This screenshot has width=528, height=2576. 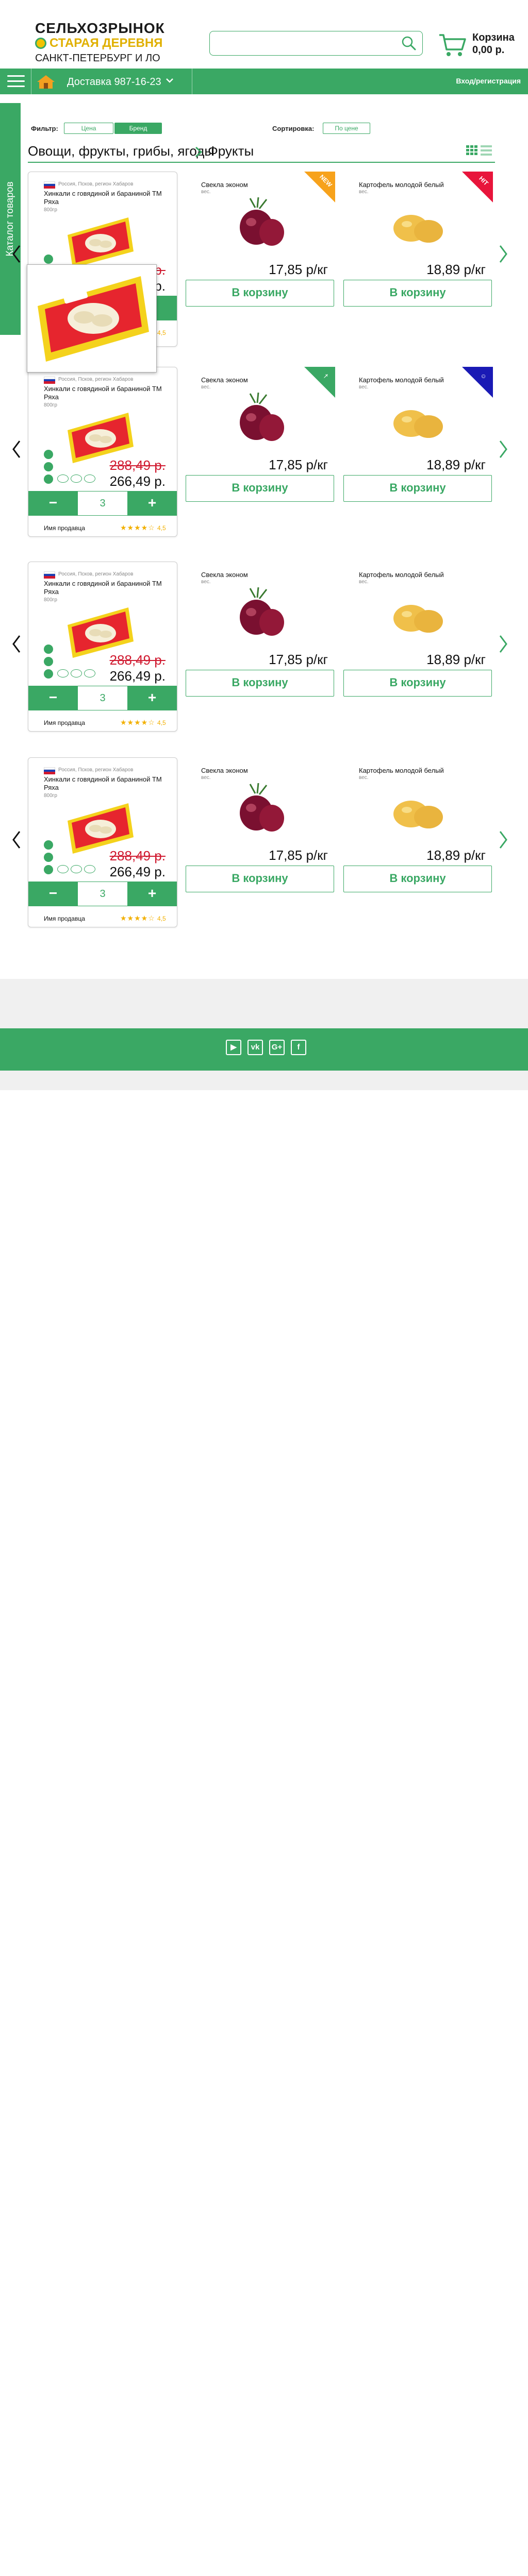 I want to click on login-link: Вход/регистрация, so click(x=488, y=81).